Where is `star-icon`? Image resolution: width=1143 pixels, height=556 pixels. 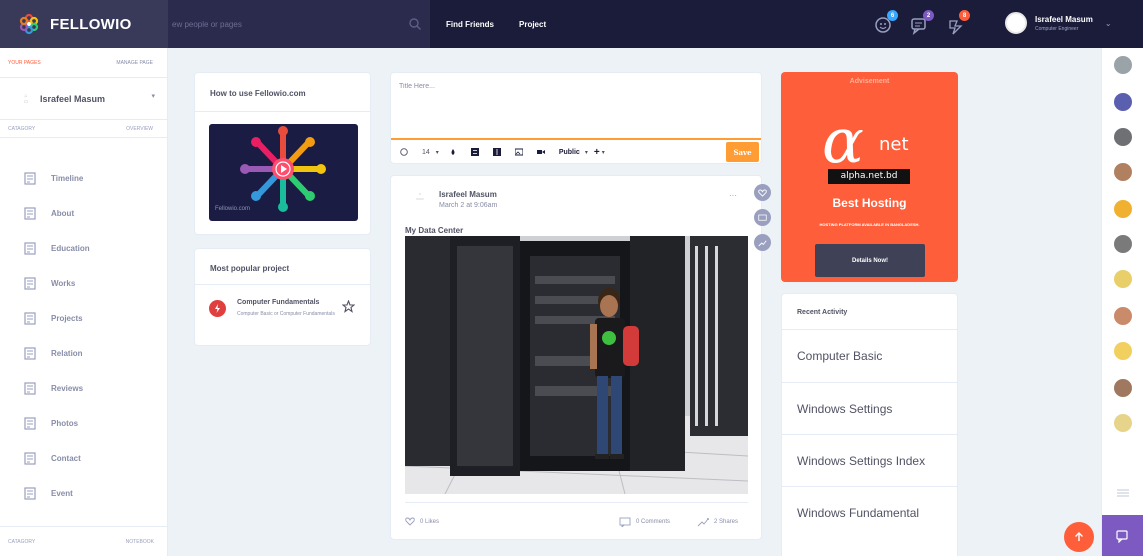 star-icon is located at coordinates (348, 306).